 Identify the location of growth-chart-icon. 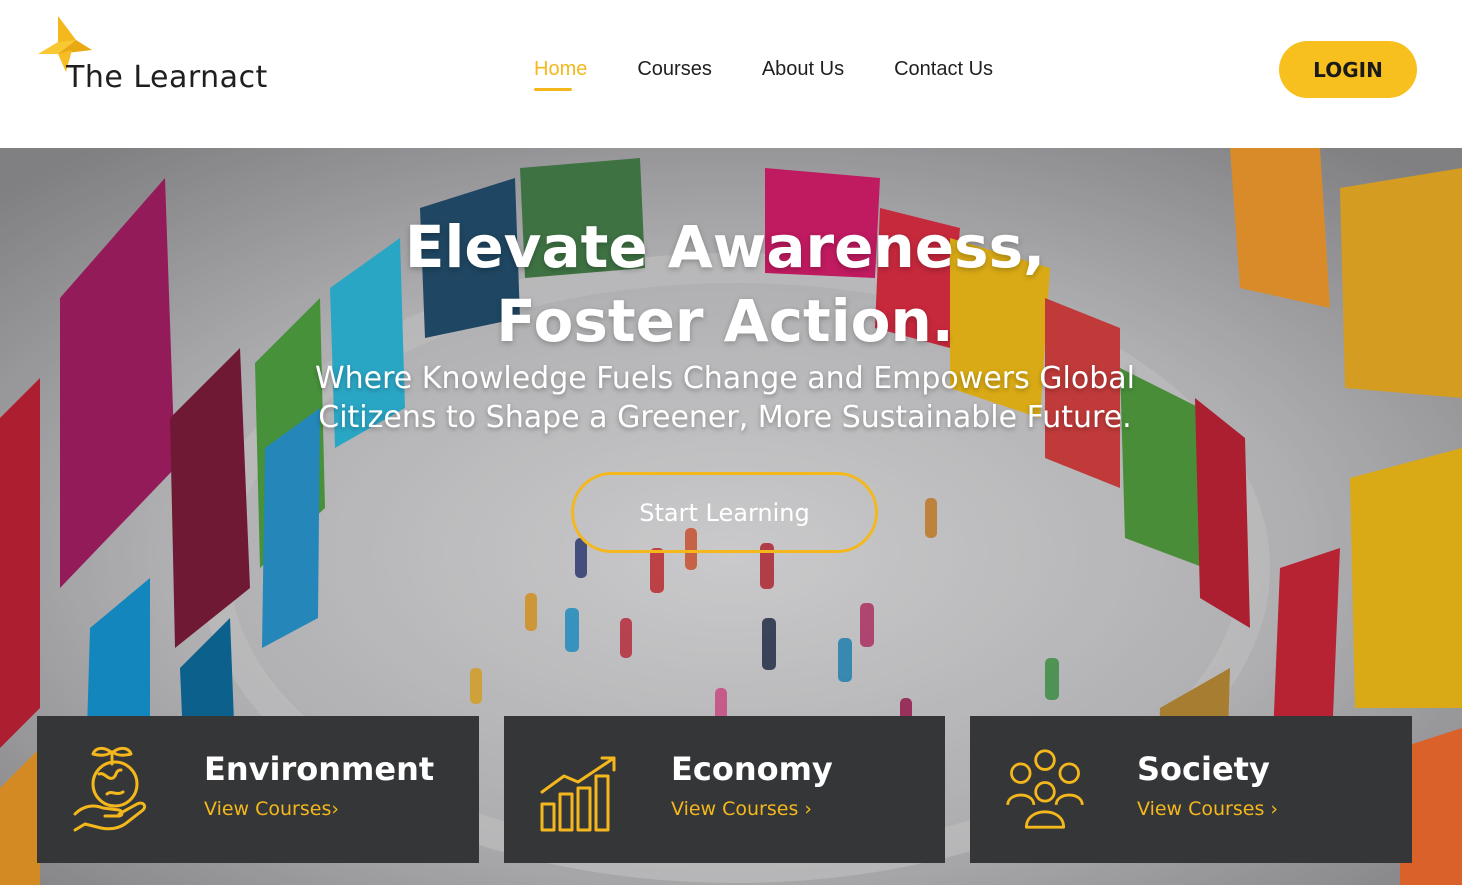
(578, 794).